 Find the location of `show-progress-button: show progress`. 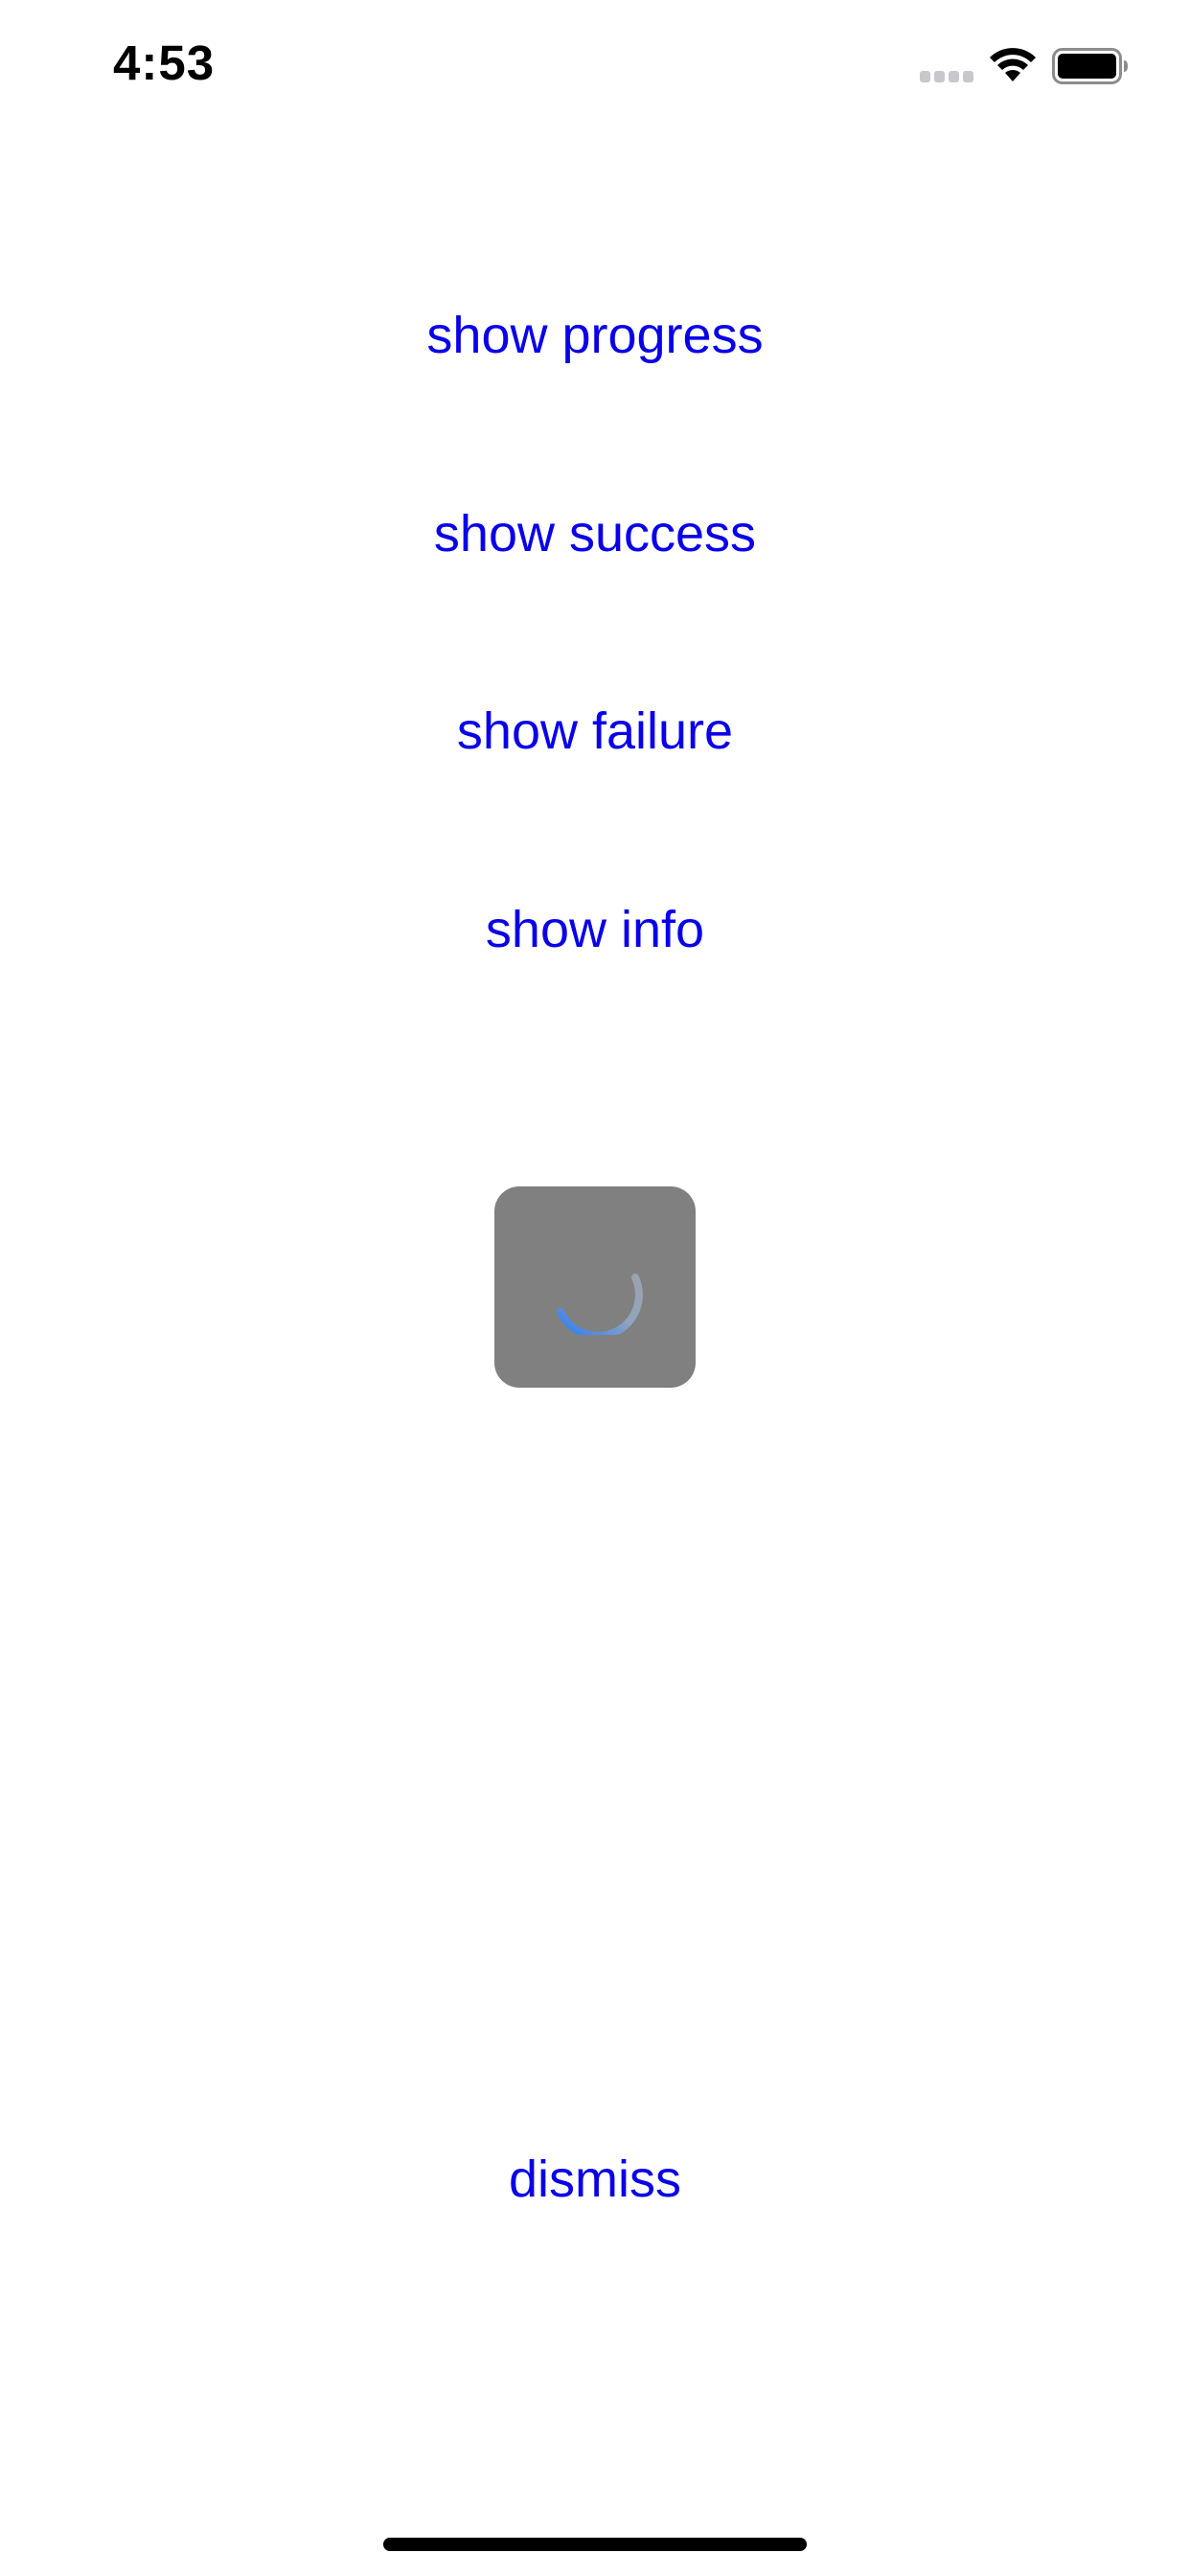

show-progress-button: show progress is located at coordinates (595, 335).